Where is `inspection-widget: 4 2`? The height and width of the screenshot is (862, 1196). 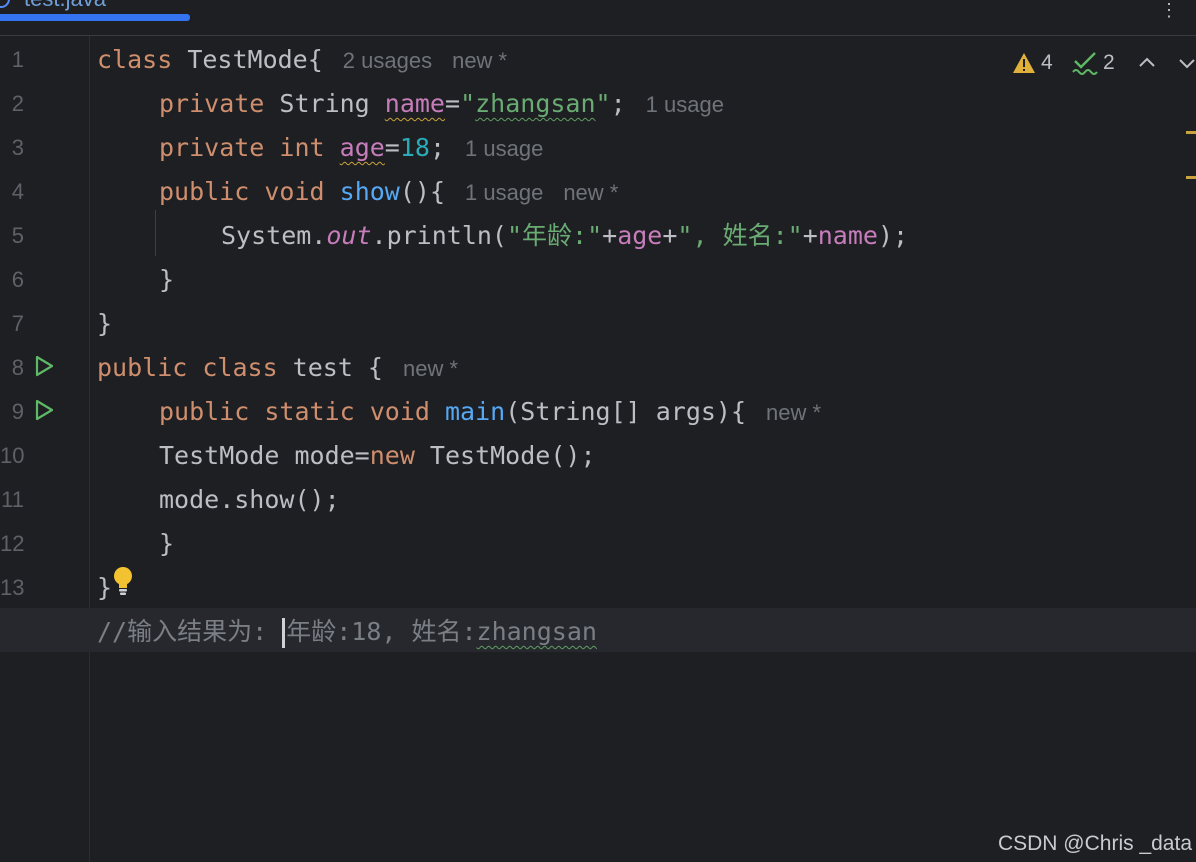
inspection-widget: 4 2 is located at coordinates (1101, 63).